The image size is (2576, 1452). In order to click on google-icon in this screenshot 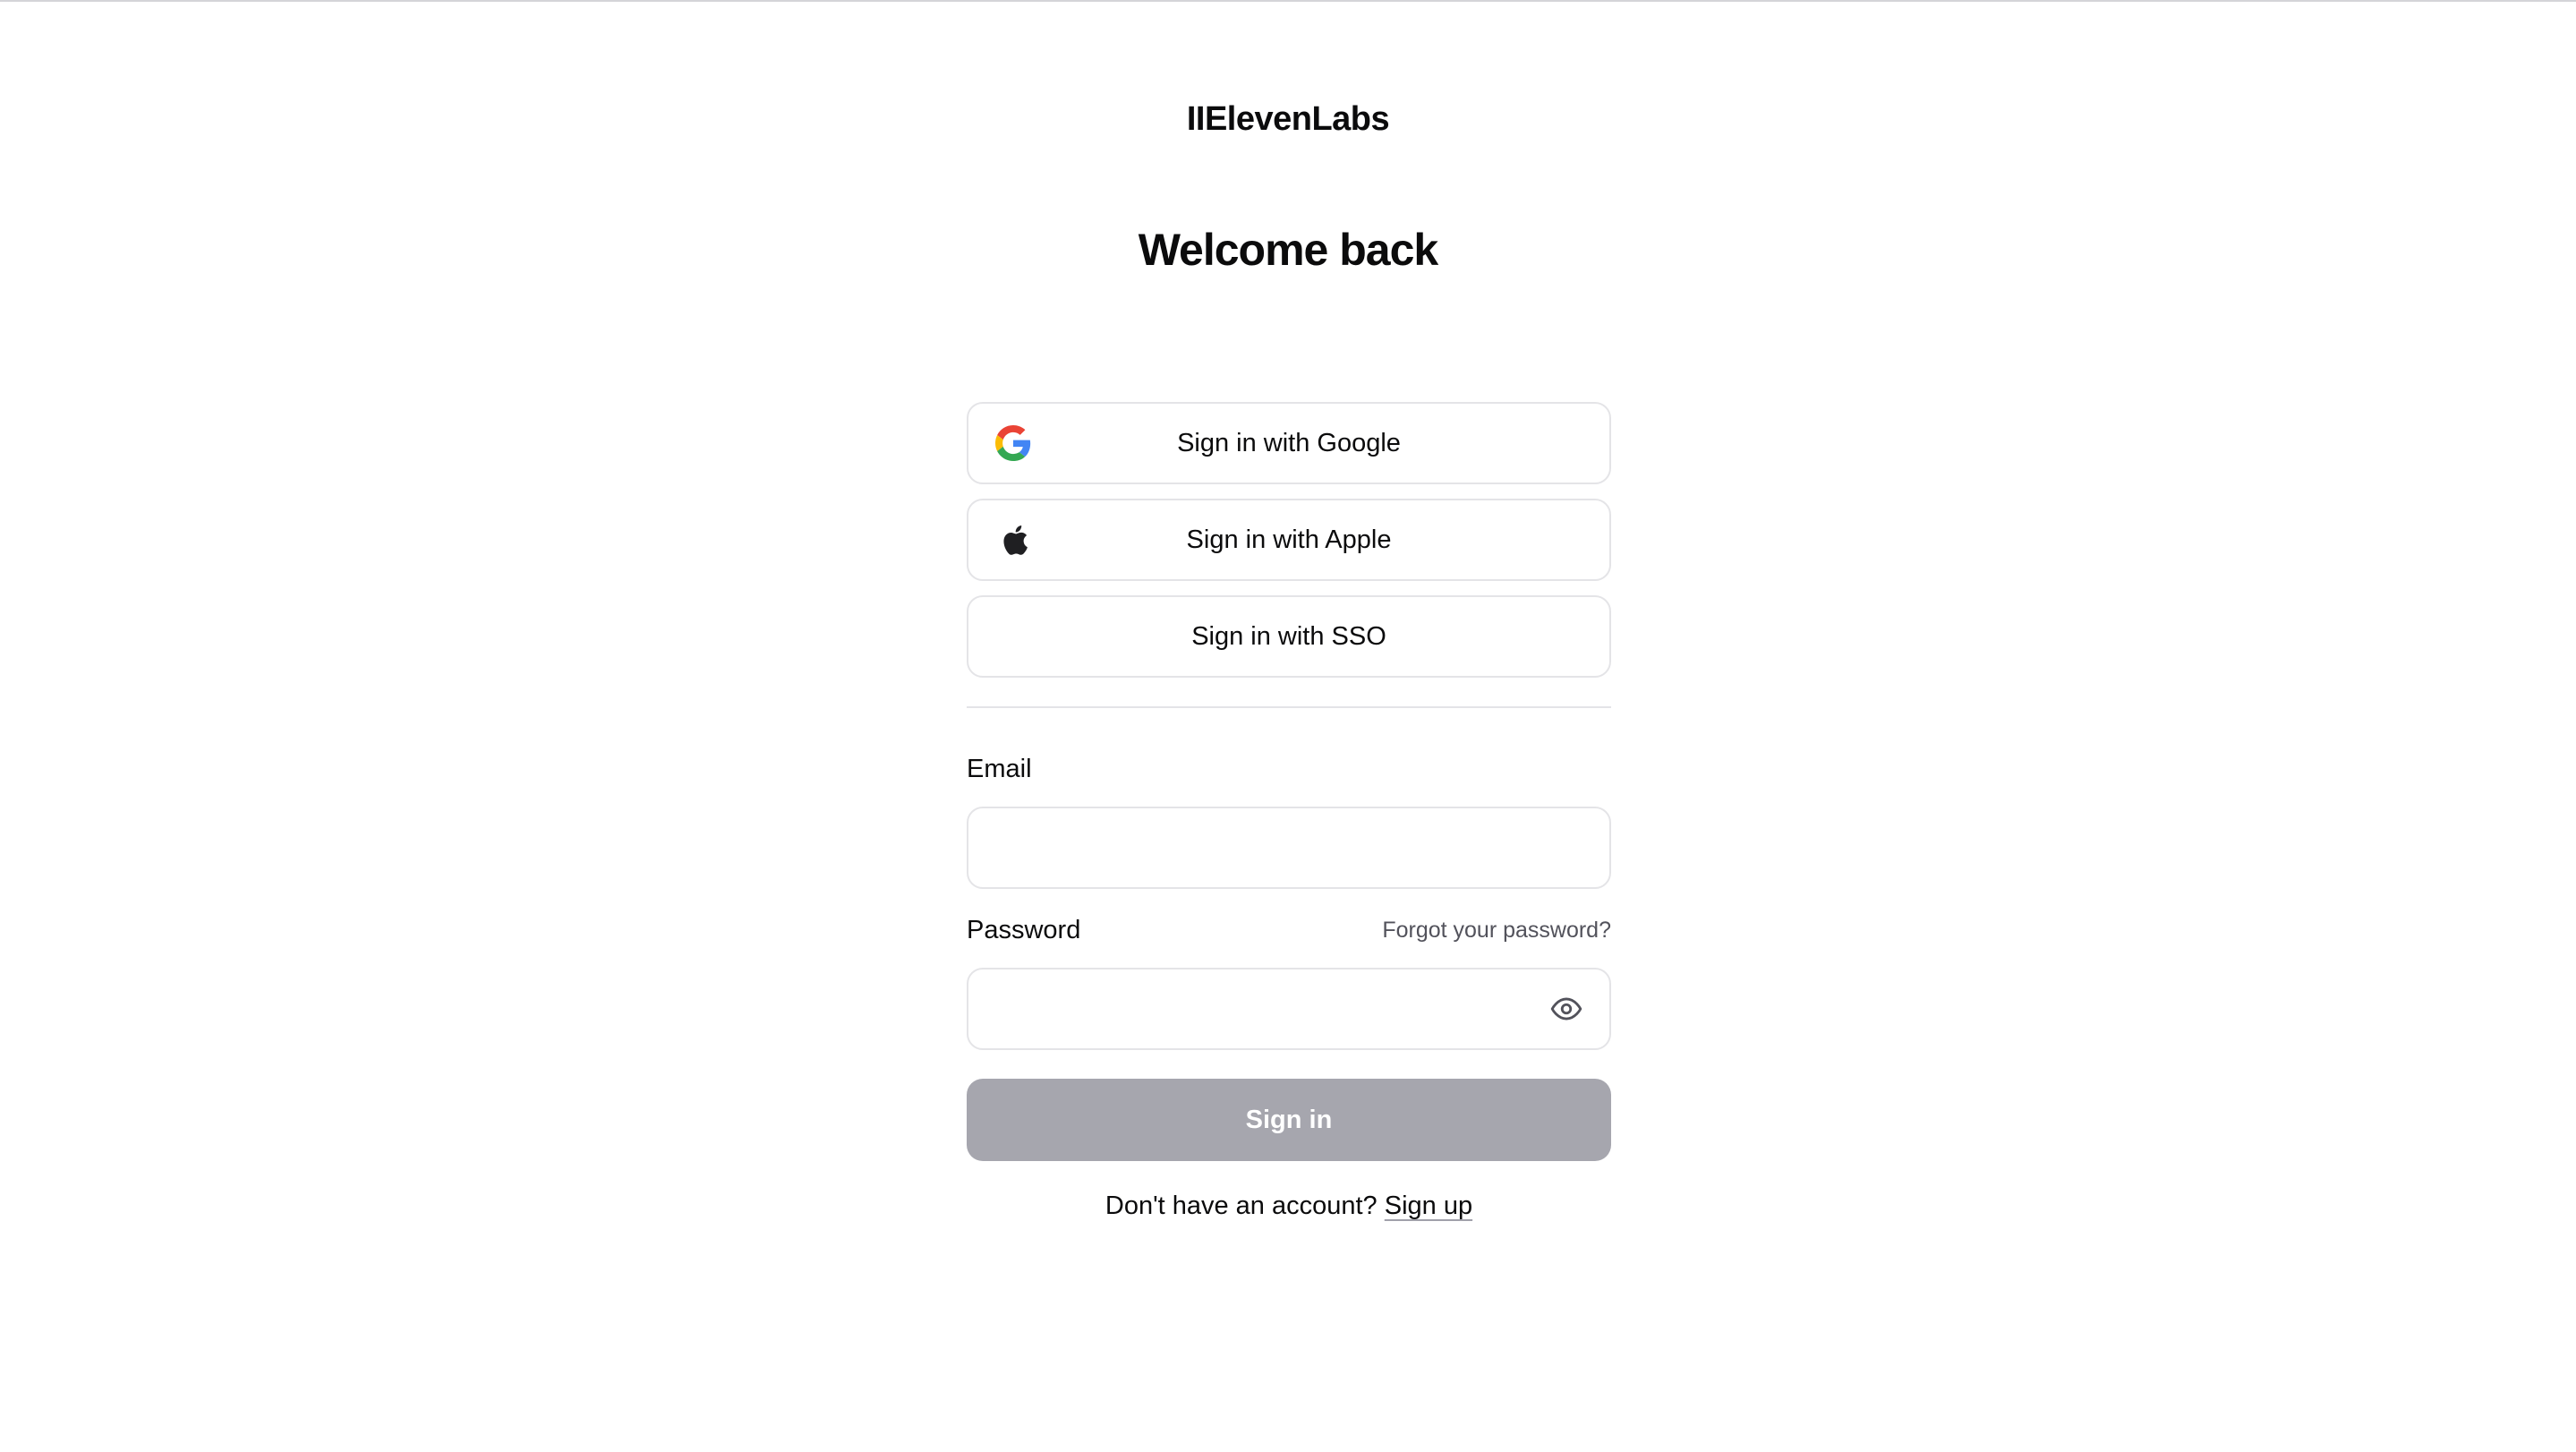, I will do `click(1013, 443)`.